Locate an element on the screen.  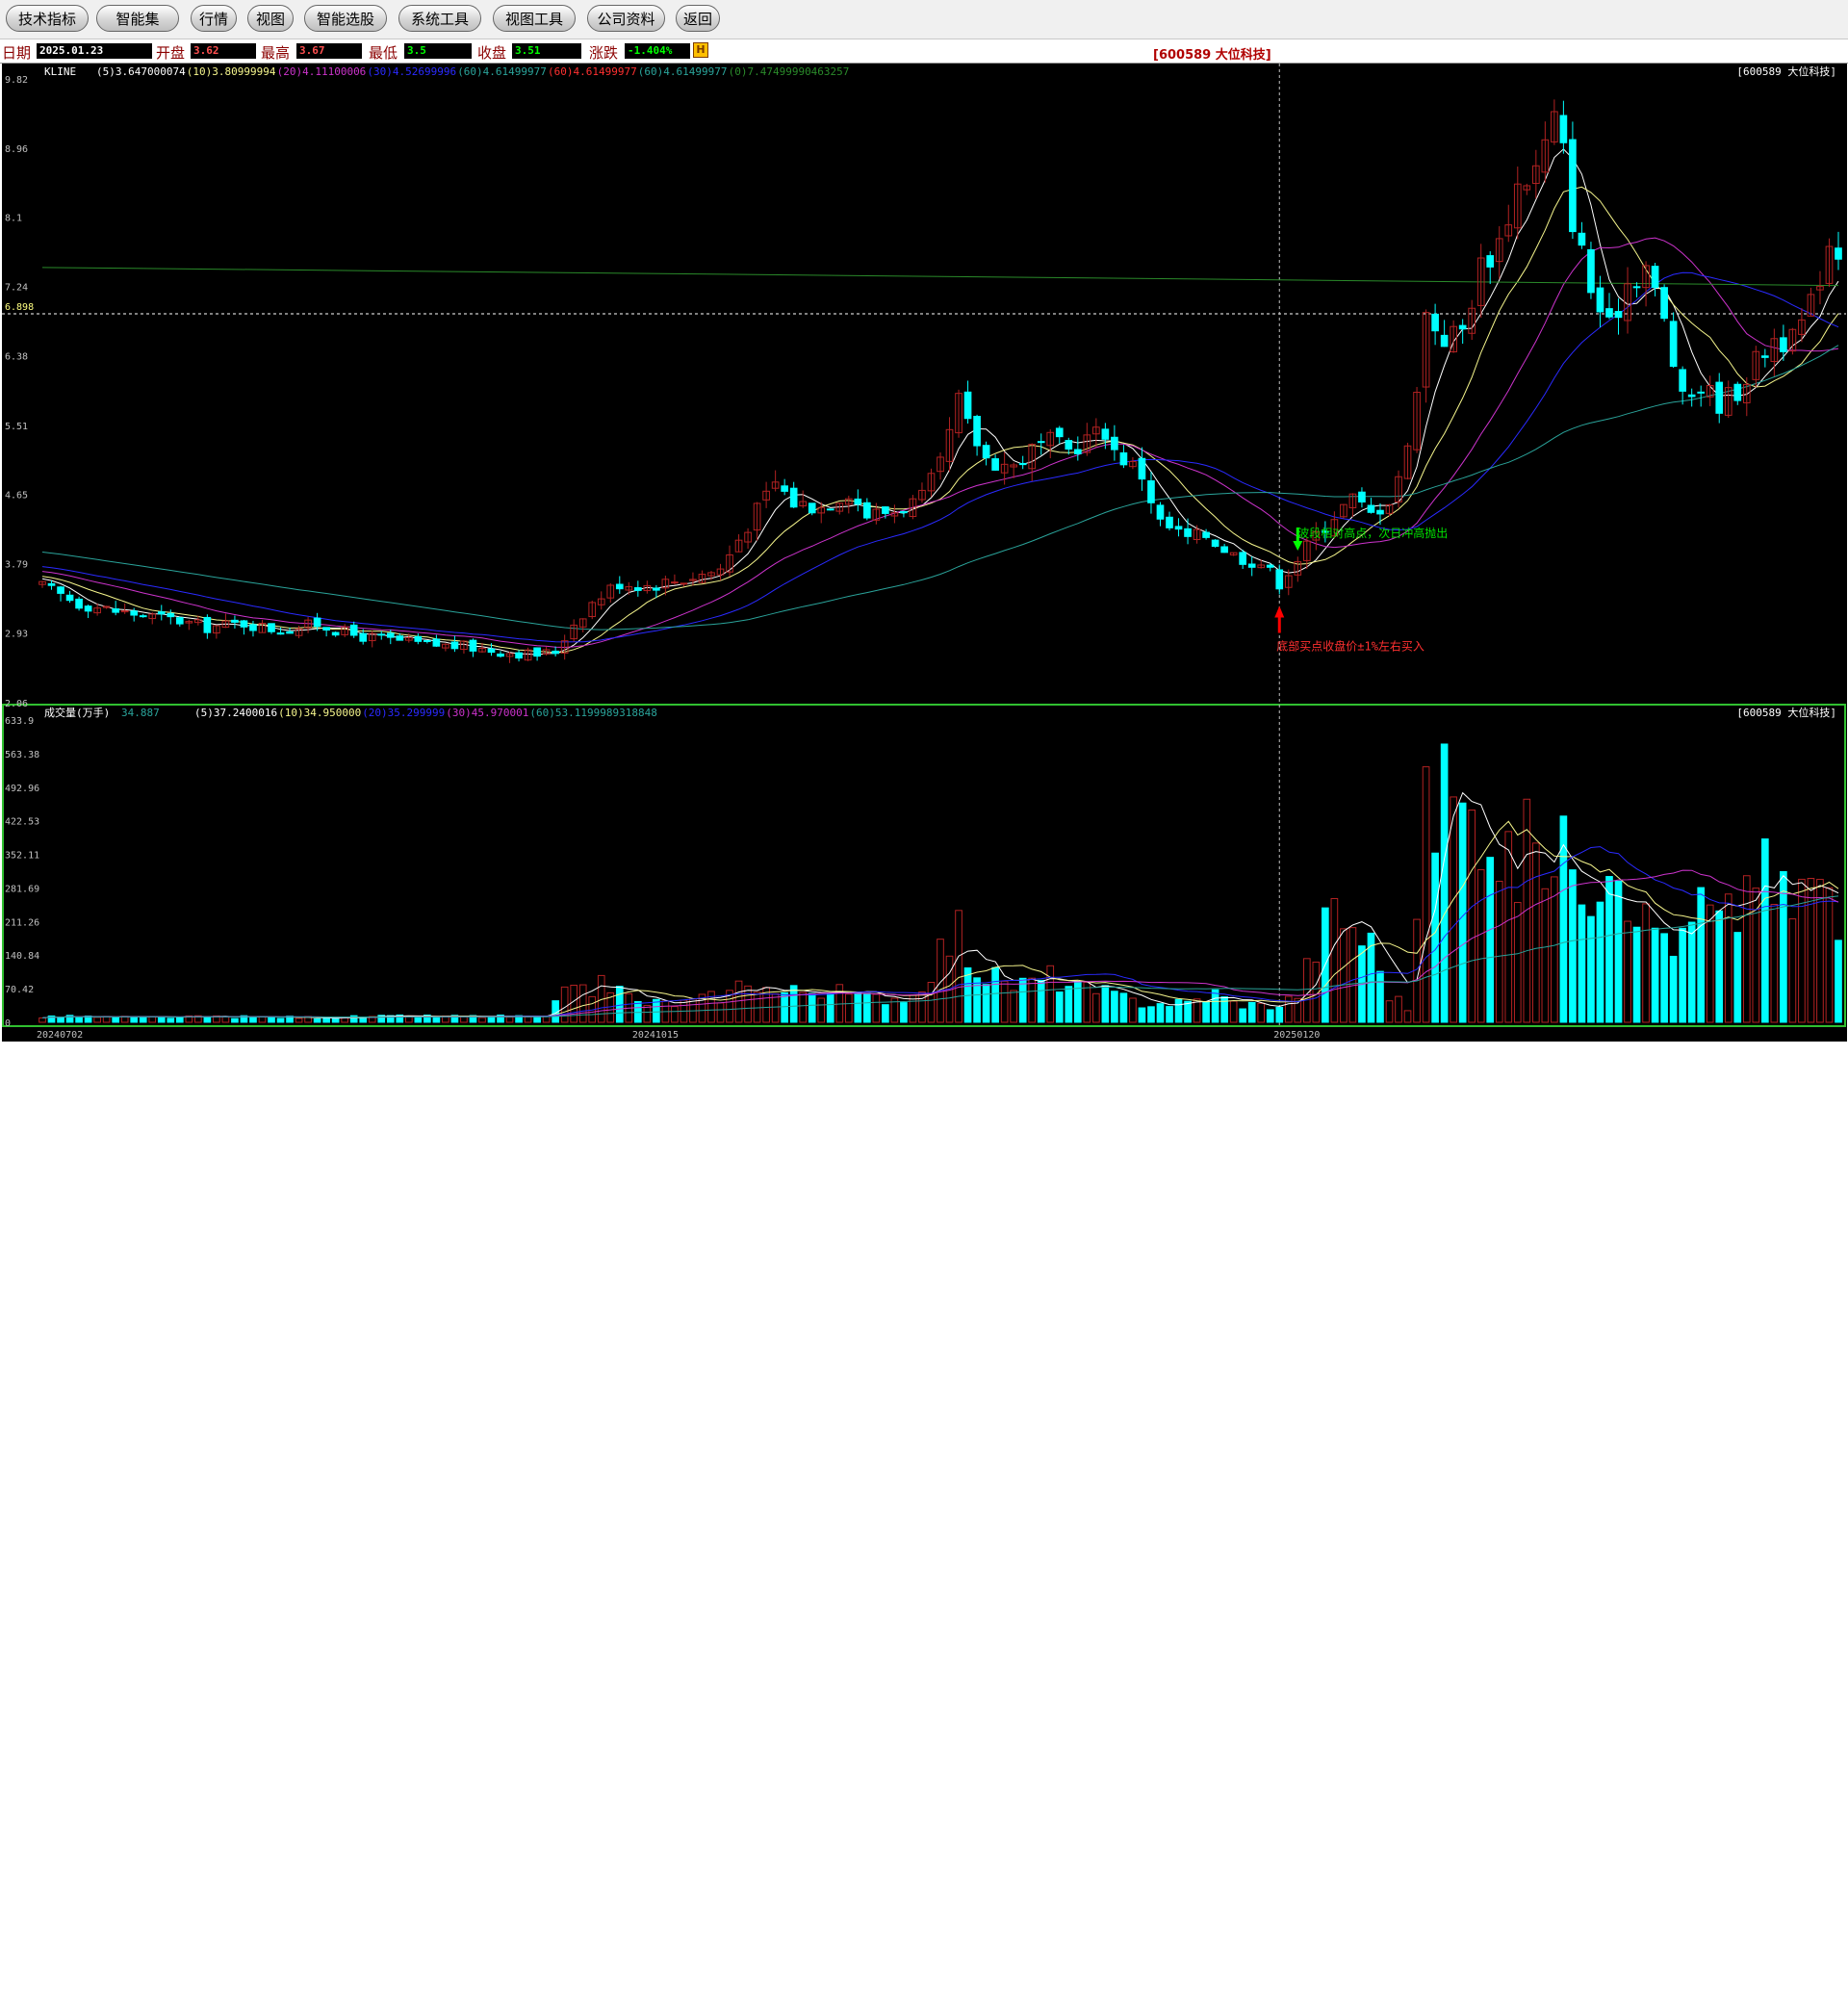
kline-stock-label: [600589 大位科技] is located at coordinates (1786, 71).